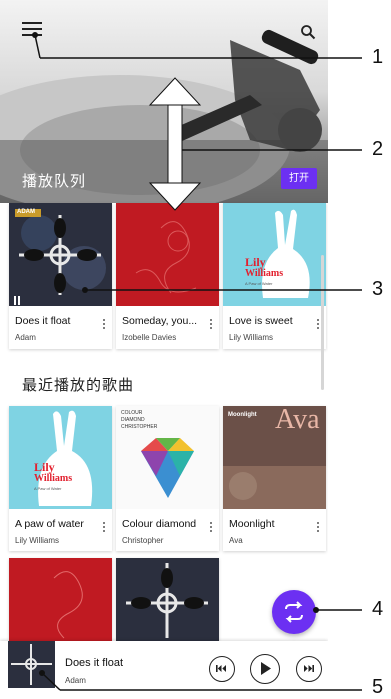 The width and height of the screenshot is (391, 699). What do you see at coordinates (51, 681) in the screenshot?
I see `callout-5-line` at bounding box center [51, 681].